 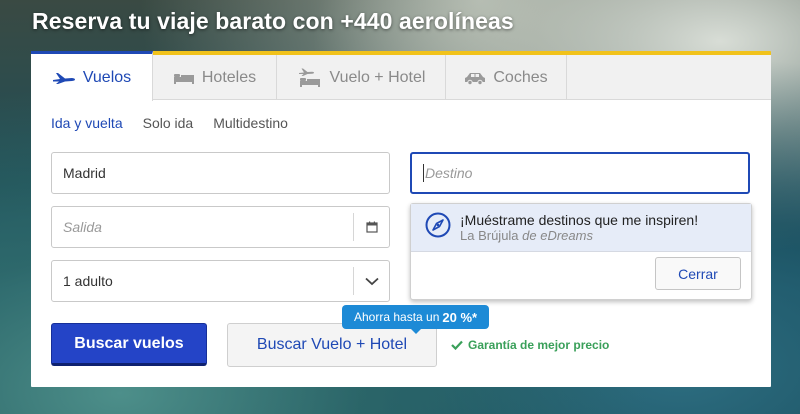 What do you see at coordinates (580, 173) in the screenshot?
I see `destination-input: Destino` at bounding box center [580, 173].